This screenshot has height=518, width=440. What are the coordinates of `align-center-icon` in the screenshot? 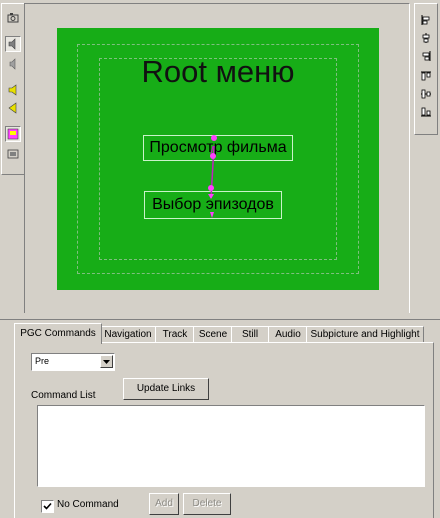 It's located at (426, 38).